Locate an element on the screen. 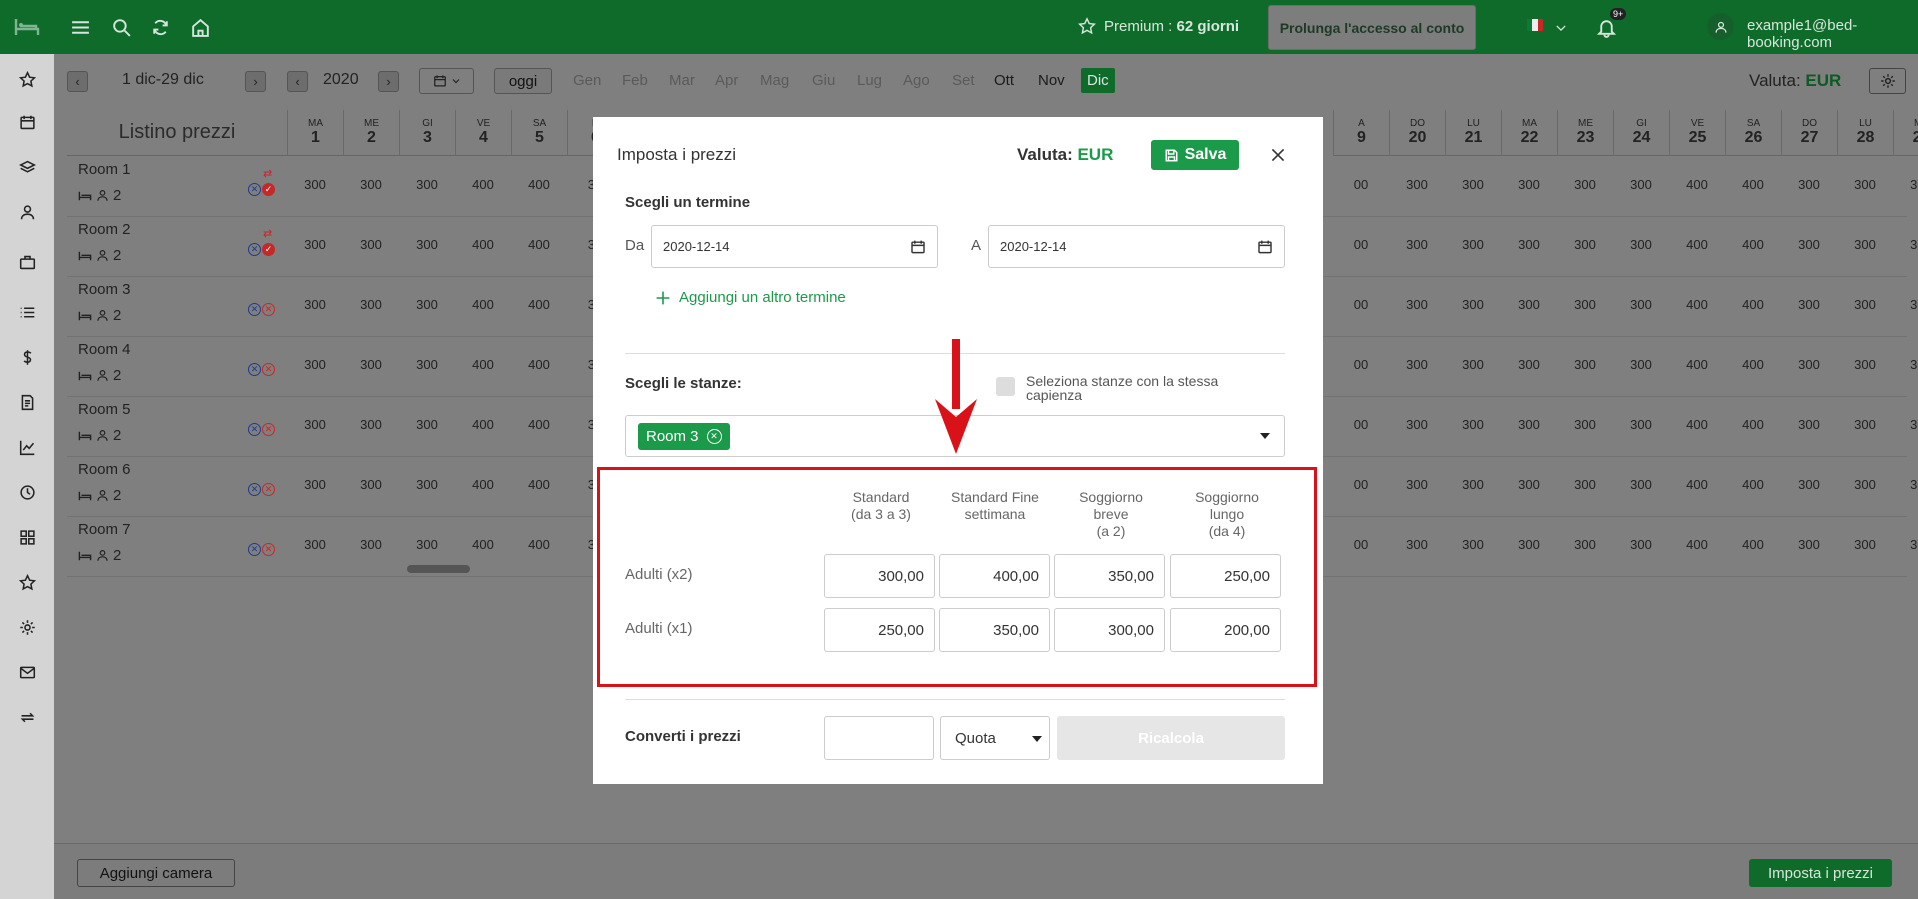 Image resolution: width=1918 pixels, height=899 pixels. next-year-button: › is located at coordinates (388, 81).